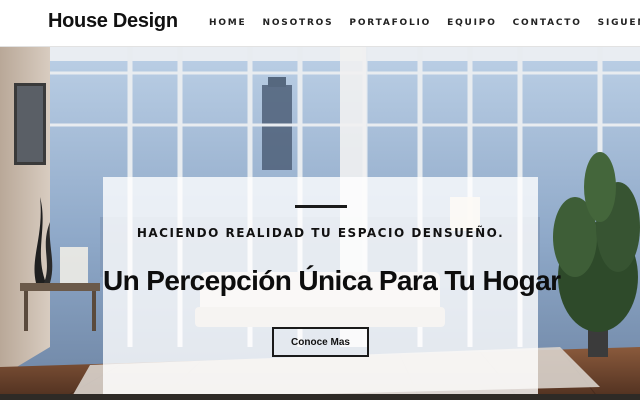  Describe the element at coordinates (228, 23) in the screenshot. I see `nav-home: HOME` at that location.